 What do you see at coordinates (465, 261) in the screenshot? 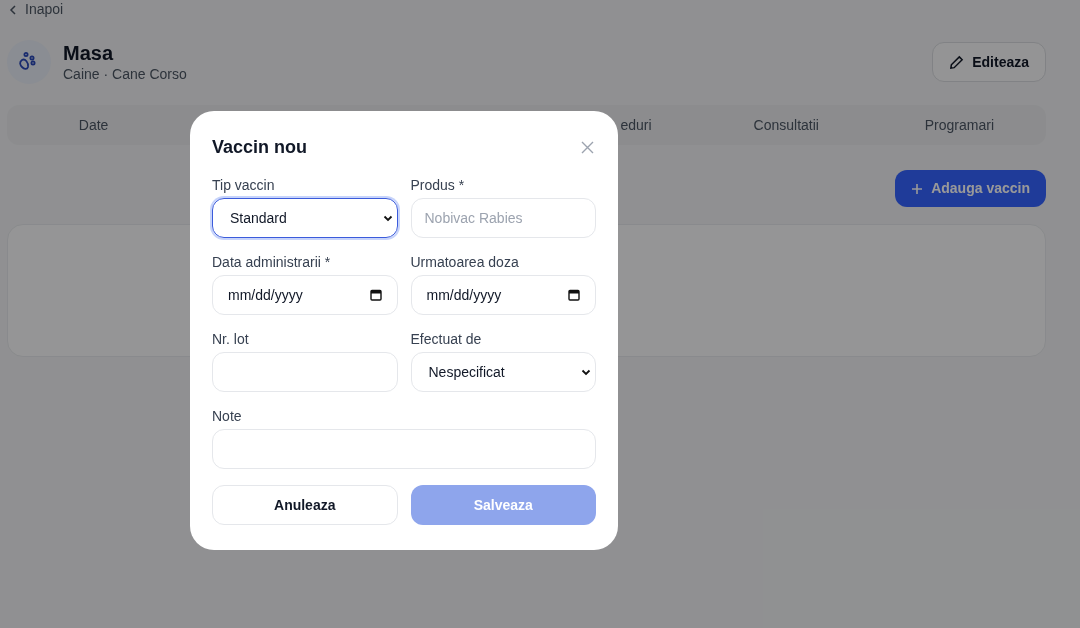
I see `field-label: Urmatoarea doza` at bounding box center [465, 261].